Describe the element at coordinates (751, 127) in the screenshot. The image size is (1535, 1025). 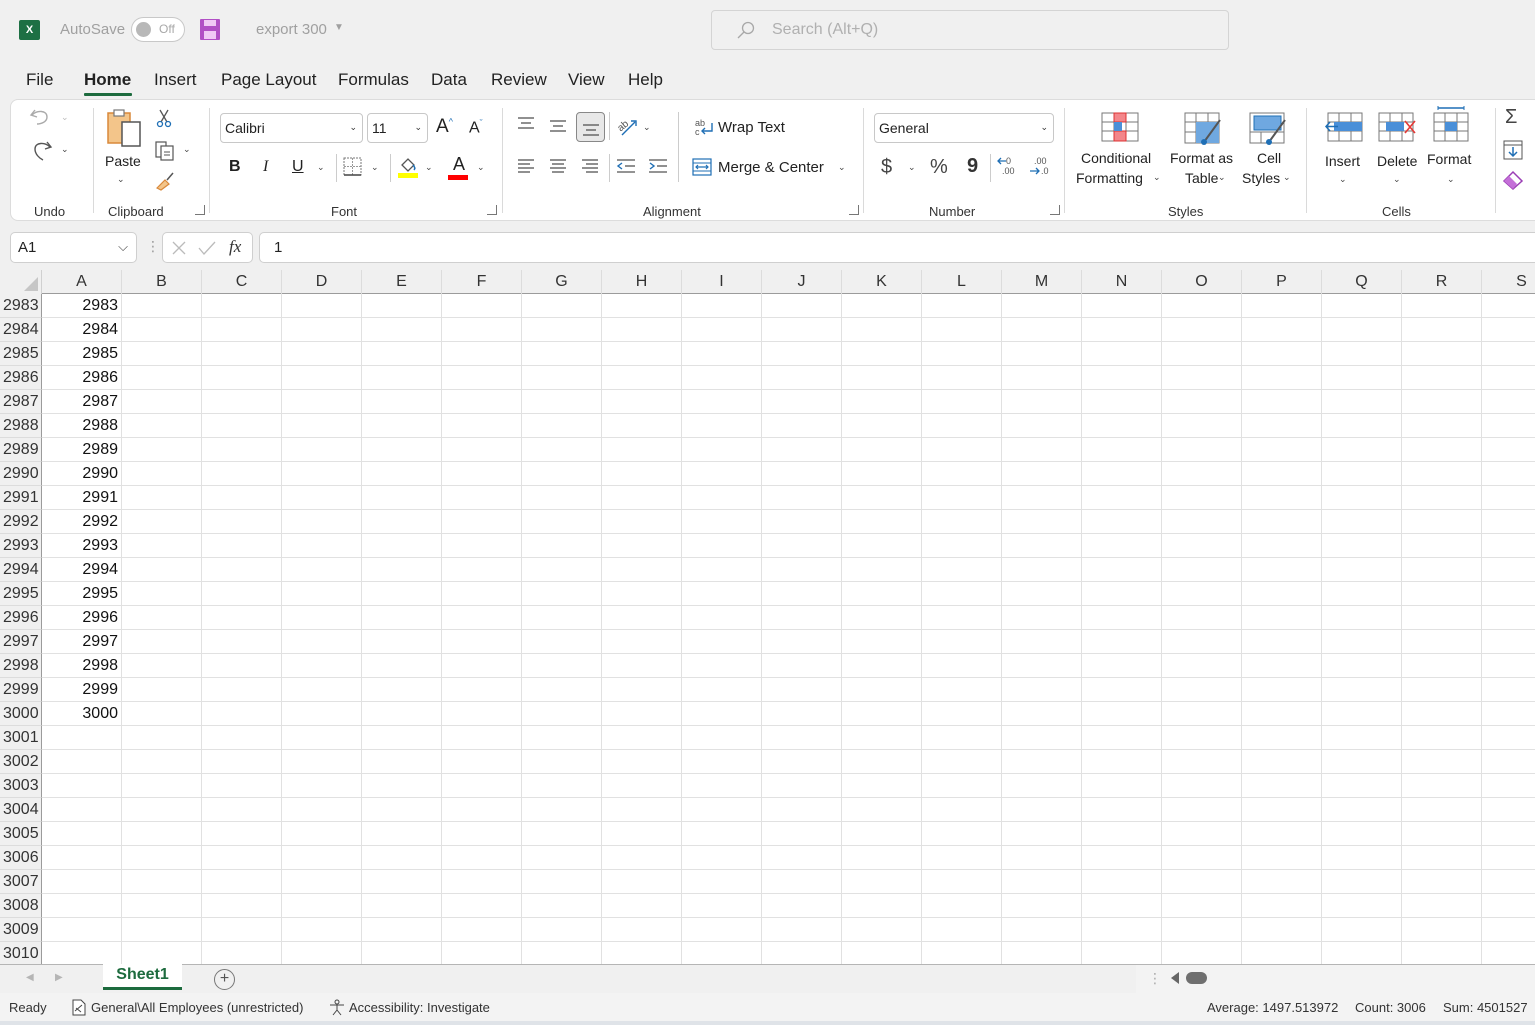
I see `wrap-text-button: Wrap Text` at that location.